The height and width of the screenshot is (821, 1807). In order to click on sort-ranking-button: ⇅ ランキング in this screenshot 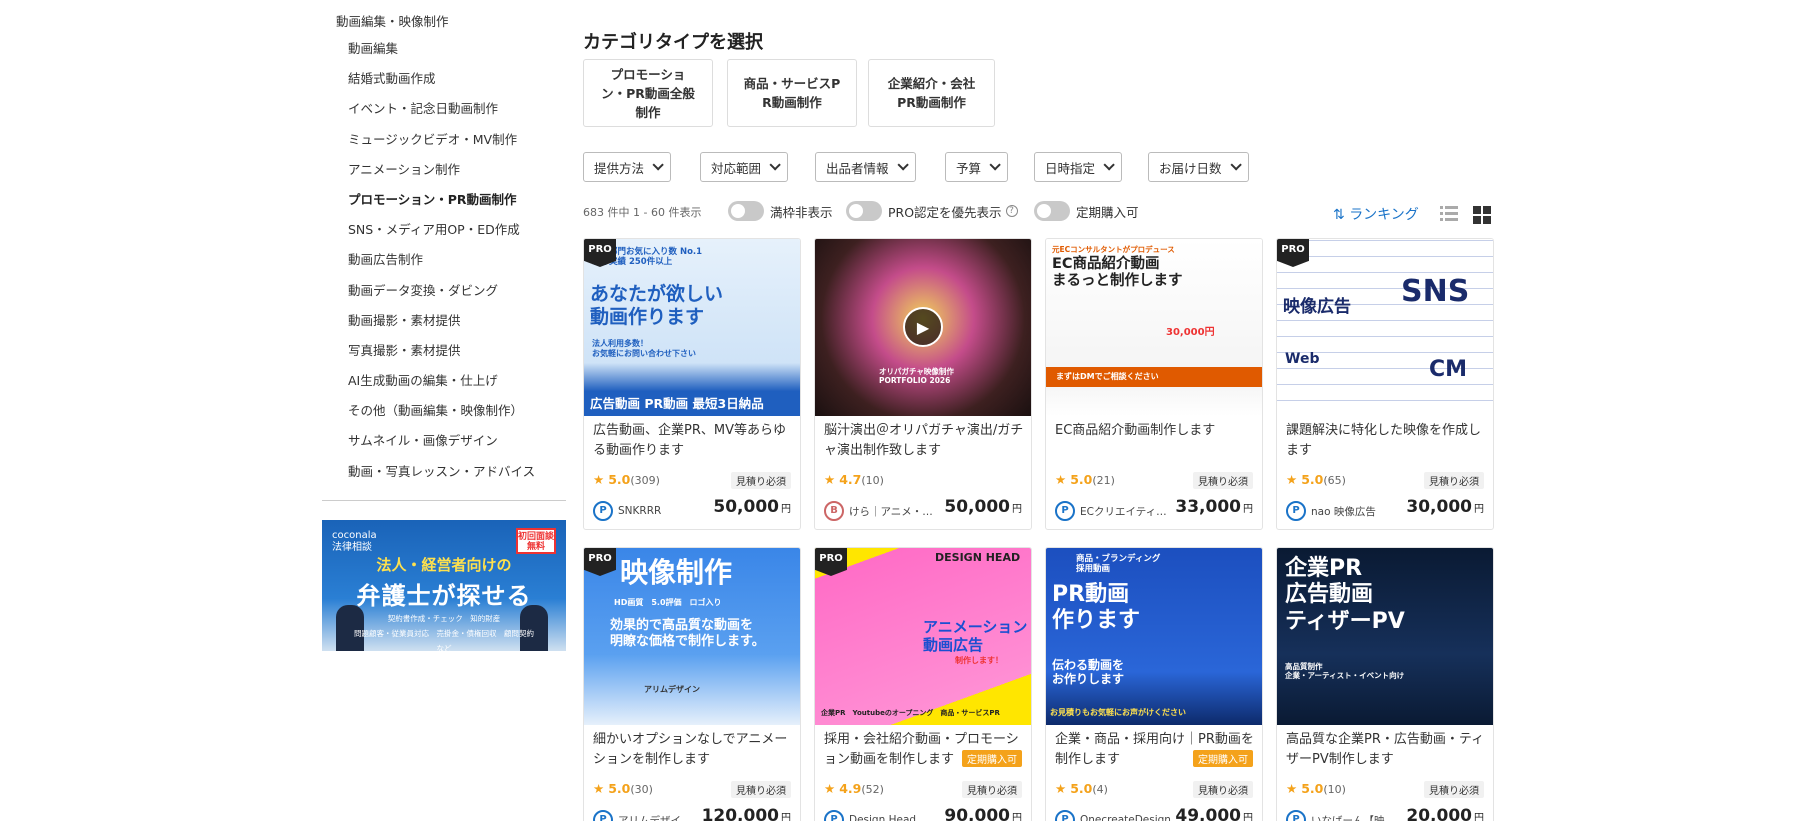, I will do `click(1376, 214)`.